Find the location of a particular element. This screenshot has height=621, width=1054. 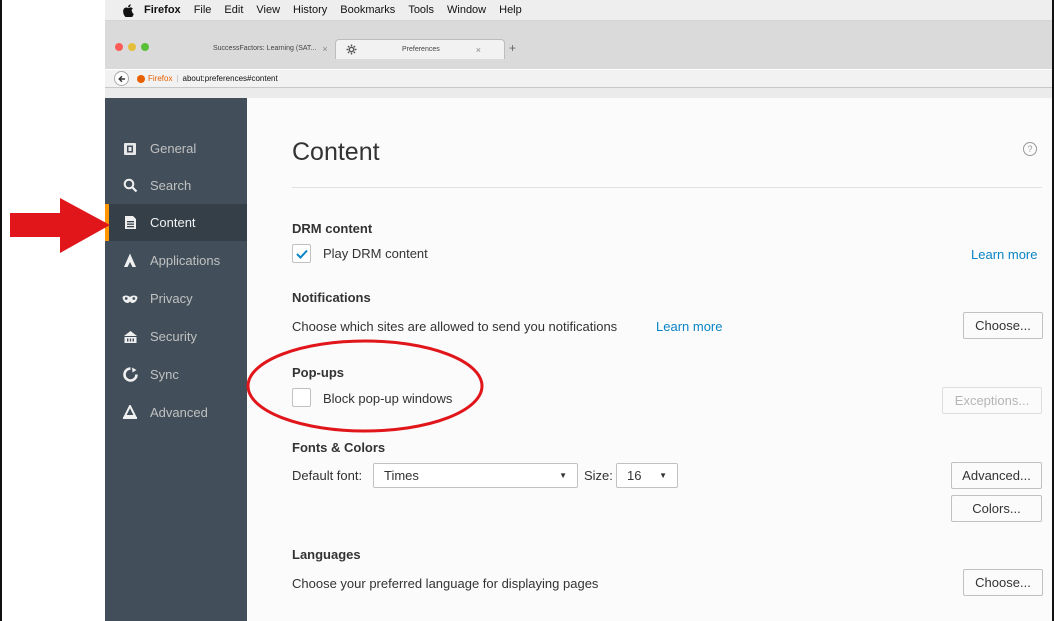

firefox-identity-icon is located at coordinates (141, 78).